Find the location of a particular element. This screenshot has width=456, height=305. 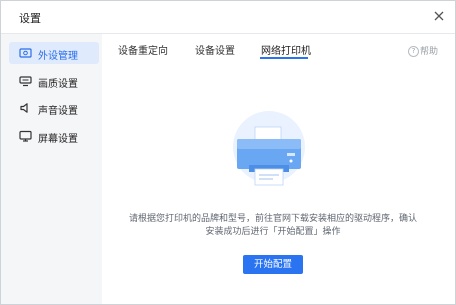

help-label: 帮助 is located at coordinates (429, 52).